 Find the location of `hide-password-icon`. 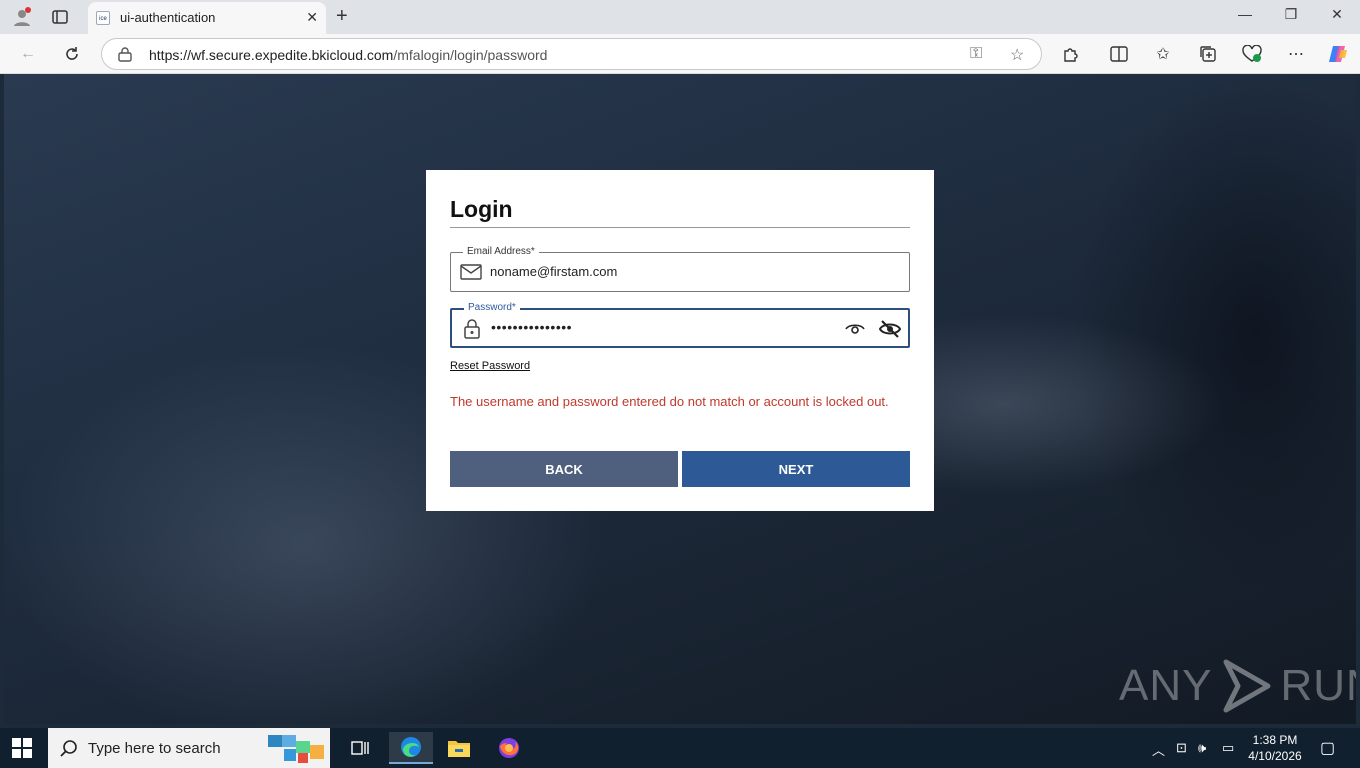

hide-password-icon is located at coordinates (890, 329).